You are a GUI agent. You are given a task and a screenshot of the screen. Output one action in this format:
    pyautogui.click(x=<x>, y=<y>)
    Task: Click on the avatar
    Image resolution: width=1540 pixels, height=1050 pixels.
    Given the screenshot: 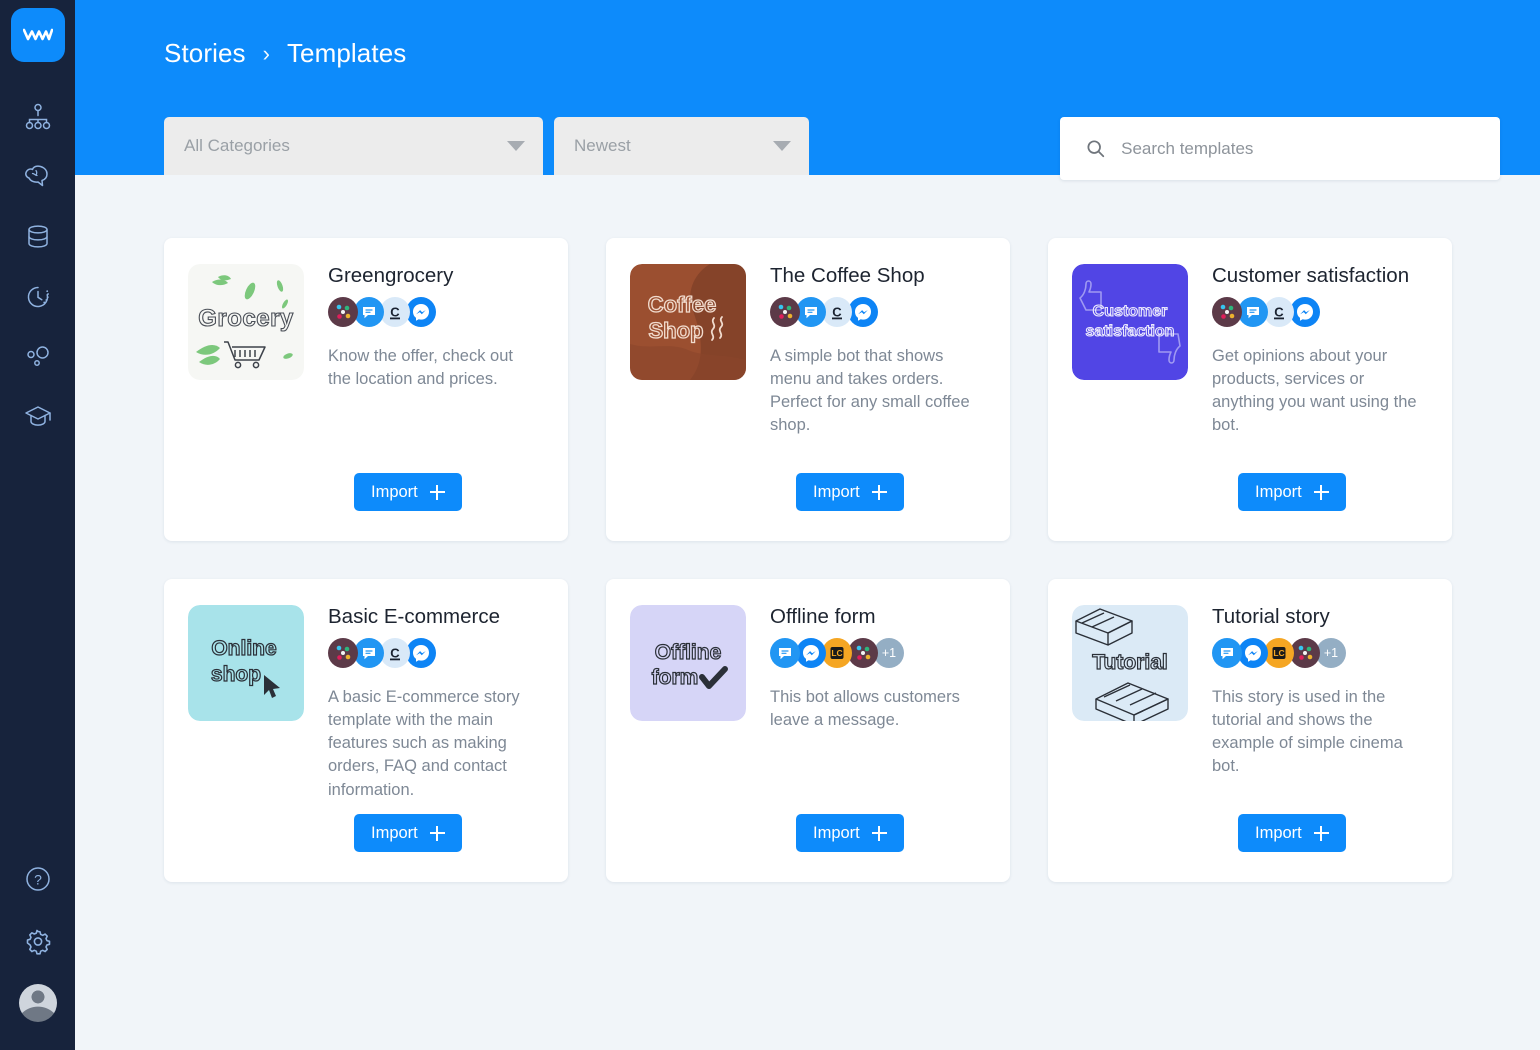 What is the action you would take?
    pyautogui.click(x=37, y=1003)
    